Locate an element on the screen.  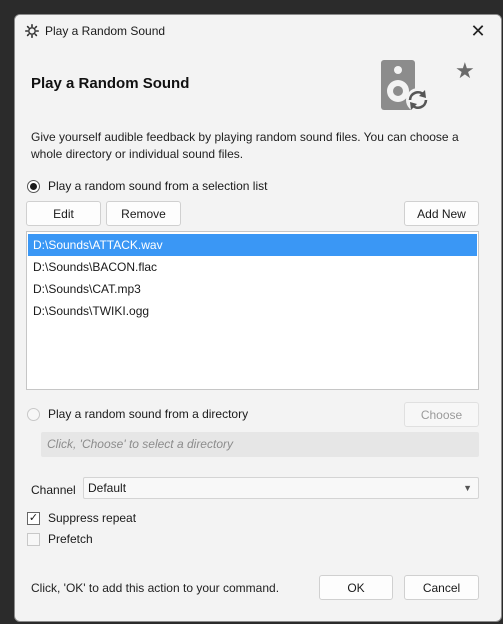
checkbox: ✓ is located at coordinates (33, 518).